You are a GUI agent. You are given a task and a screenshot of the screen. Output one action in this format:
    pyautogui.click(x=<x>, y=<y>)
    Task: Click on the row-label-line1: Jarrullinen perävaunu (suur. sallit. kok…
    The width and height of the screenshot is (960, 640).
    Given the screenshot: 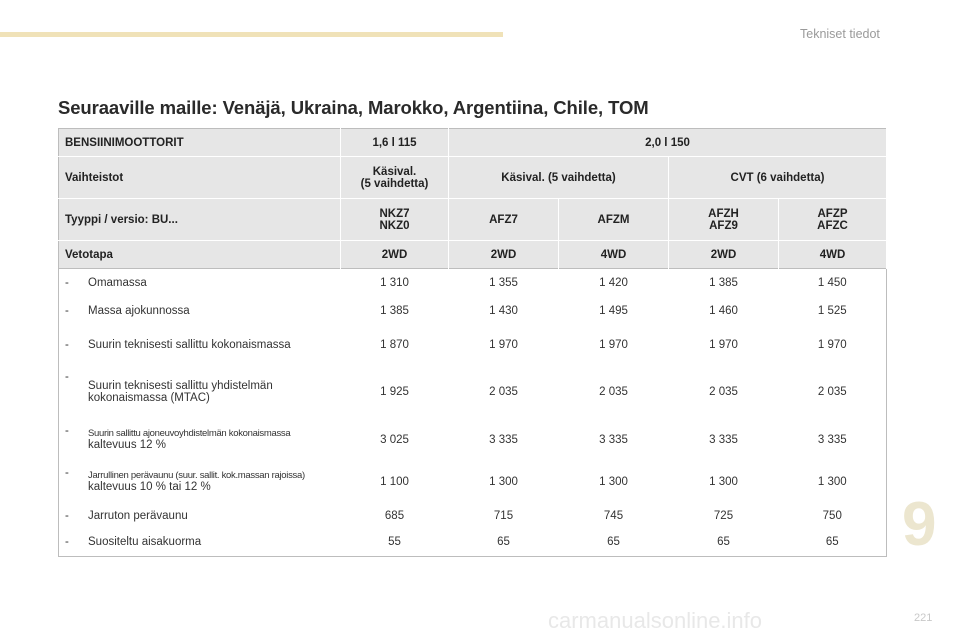 What is the action you would take?
    pyautogui.click(x=196, y=475)
    